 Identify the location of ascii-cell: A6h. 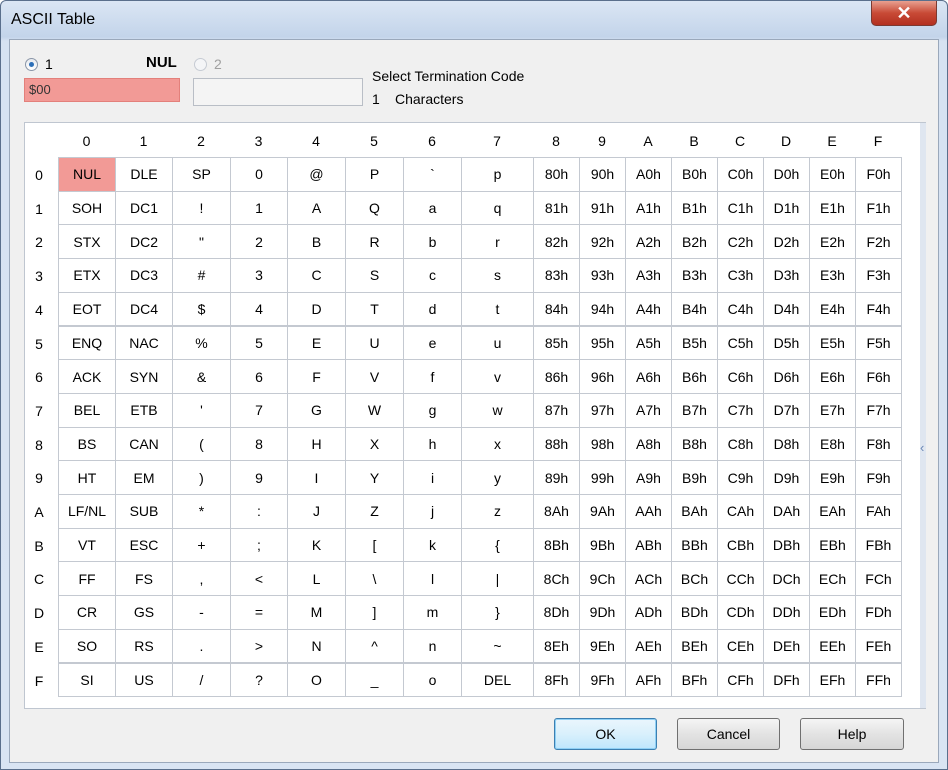
(648, 376).